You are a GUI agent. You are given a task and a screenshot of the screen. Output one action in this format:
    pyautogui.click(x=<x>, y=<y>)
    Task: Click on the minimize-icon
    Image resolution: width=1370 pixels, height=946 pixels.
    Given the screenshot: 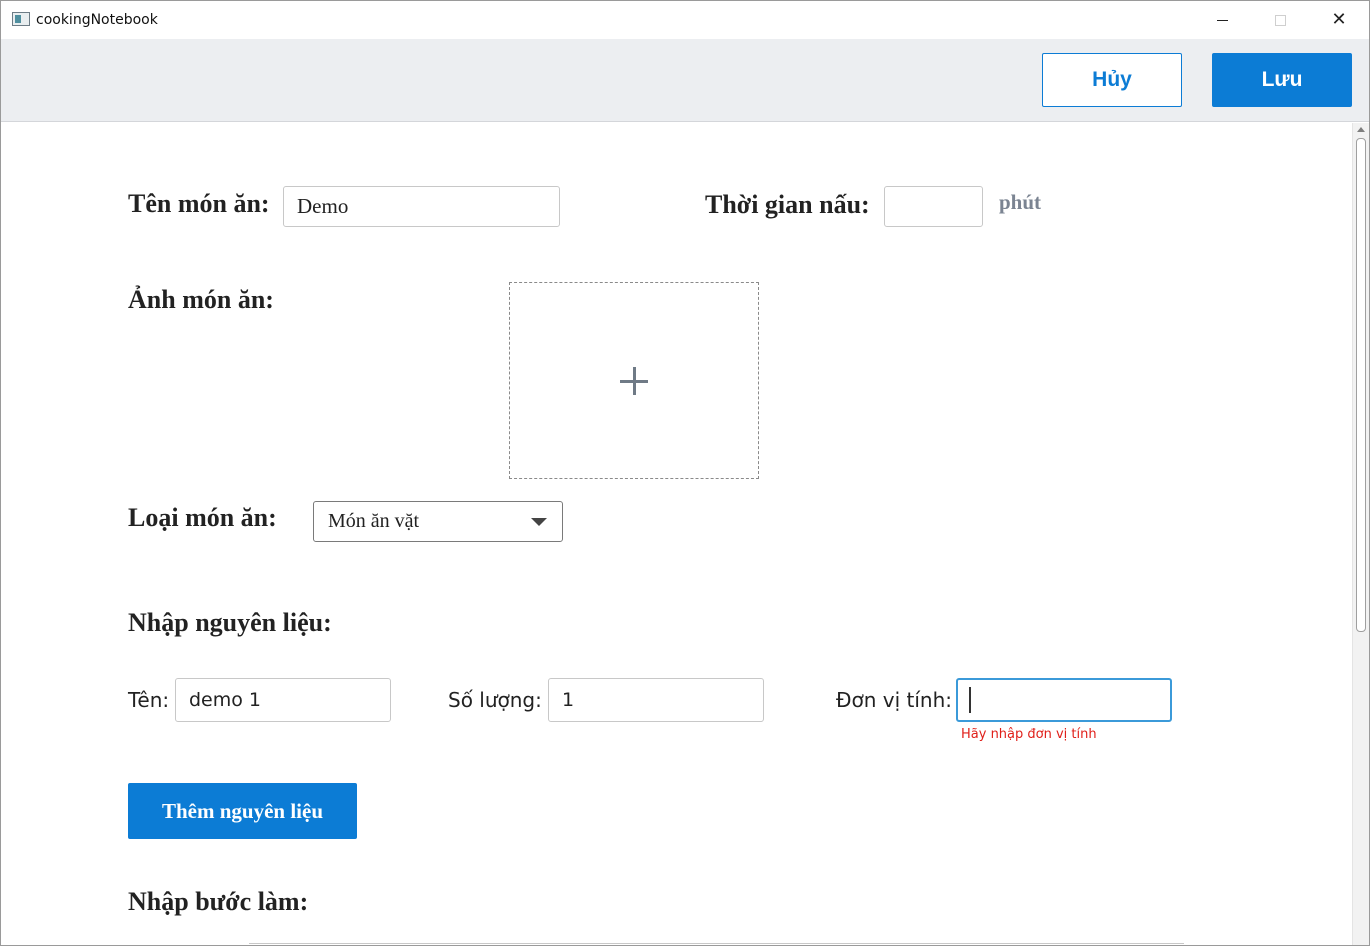 What is the action you would take?
    pyautogui.click(x=1222, y=20)
    